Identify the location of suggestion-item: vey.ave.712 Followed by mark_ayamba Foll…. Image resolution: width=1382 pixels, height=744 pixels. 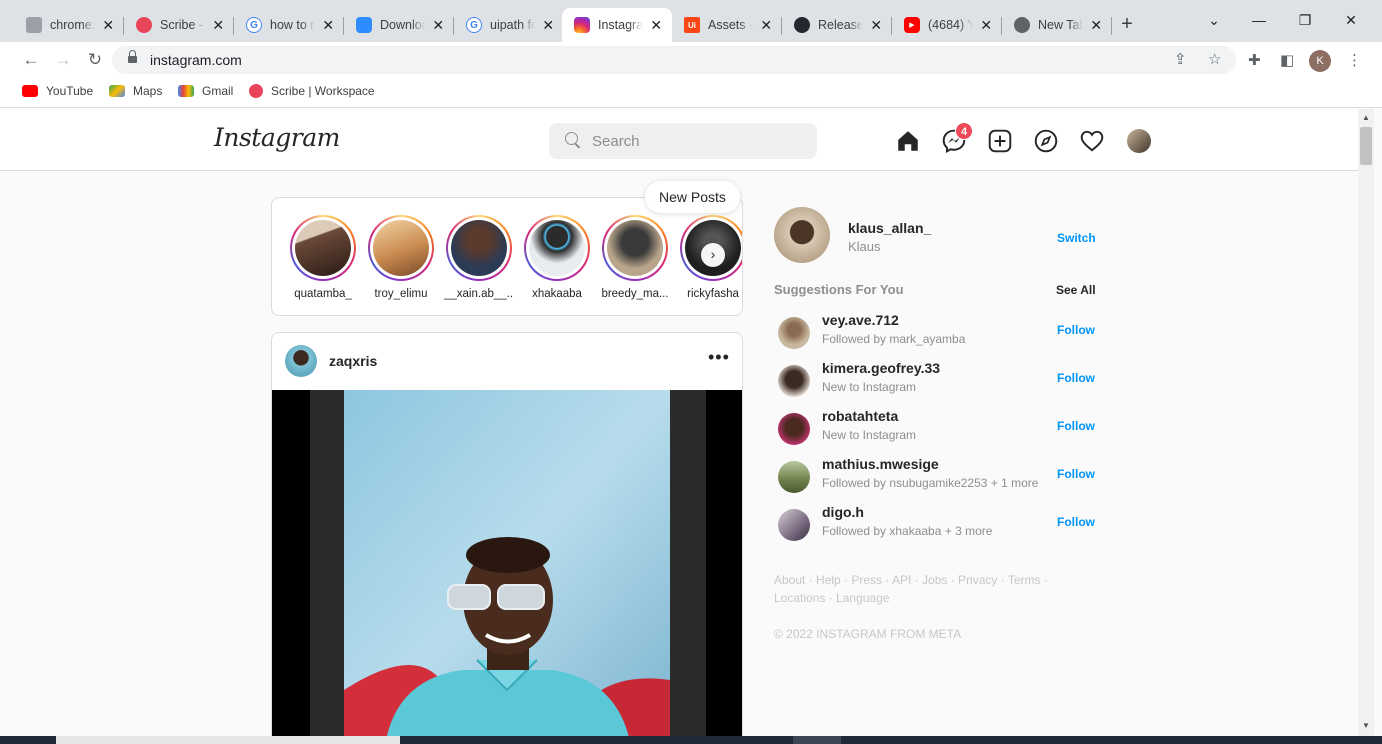
(939, 334).